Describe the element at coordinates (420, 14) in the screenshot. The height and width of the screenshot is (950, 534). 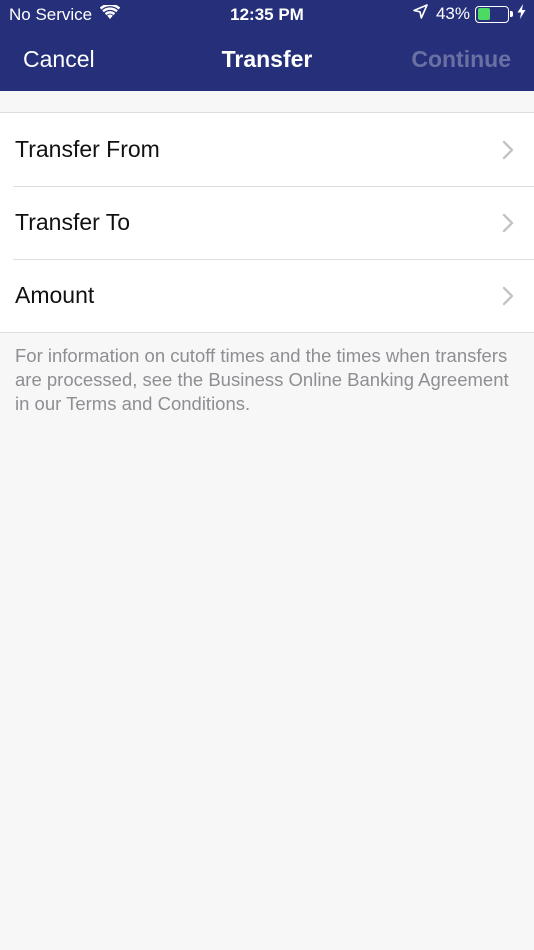
I see `location-arrow-icon` at that location.